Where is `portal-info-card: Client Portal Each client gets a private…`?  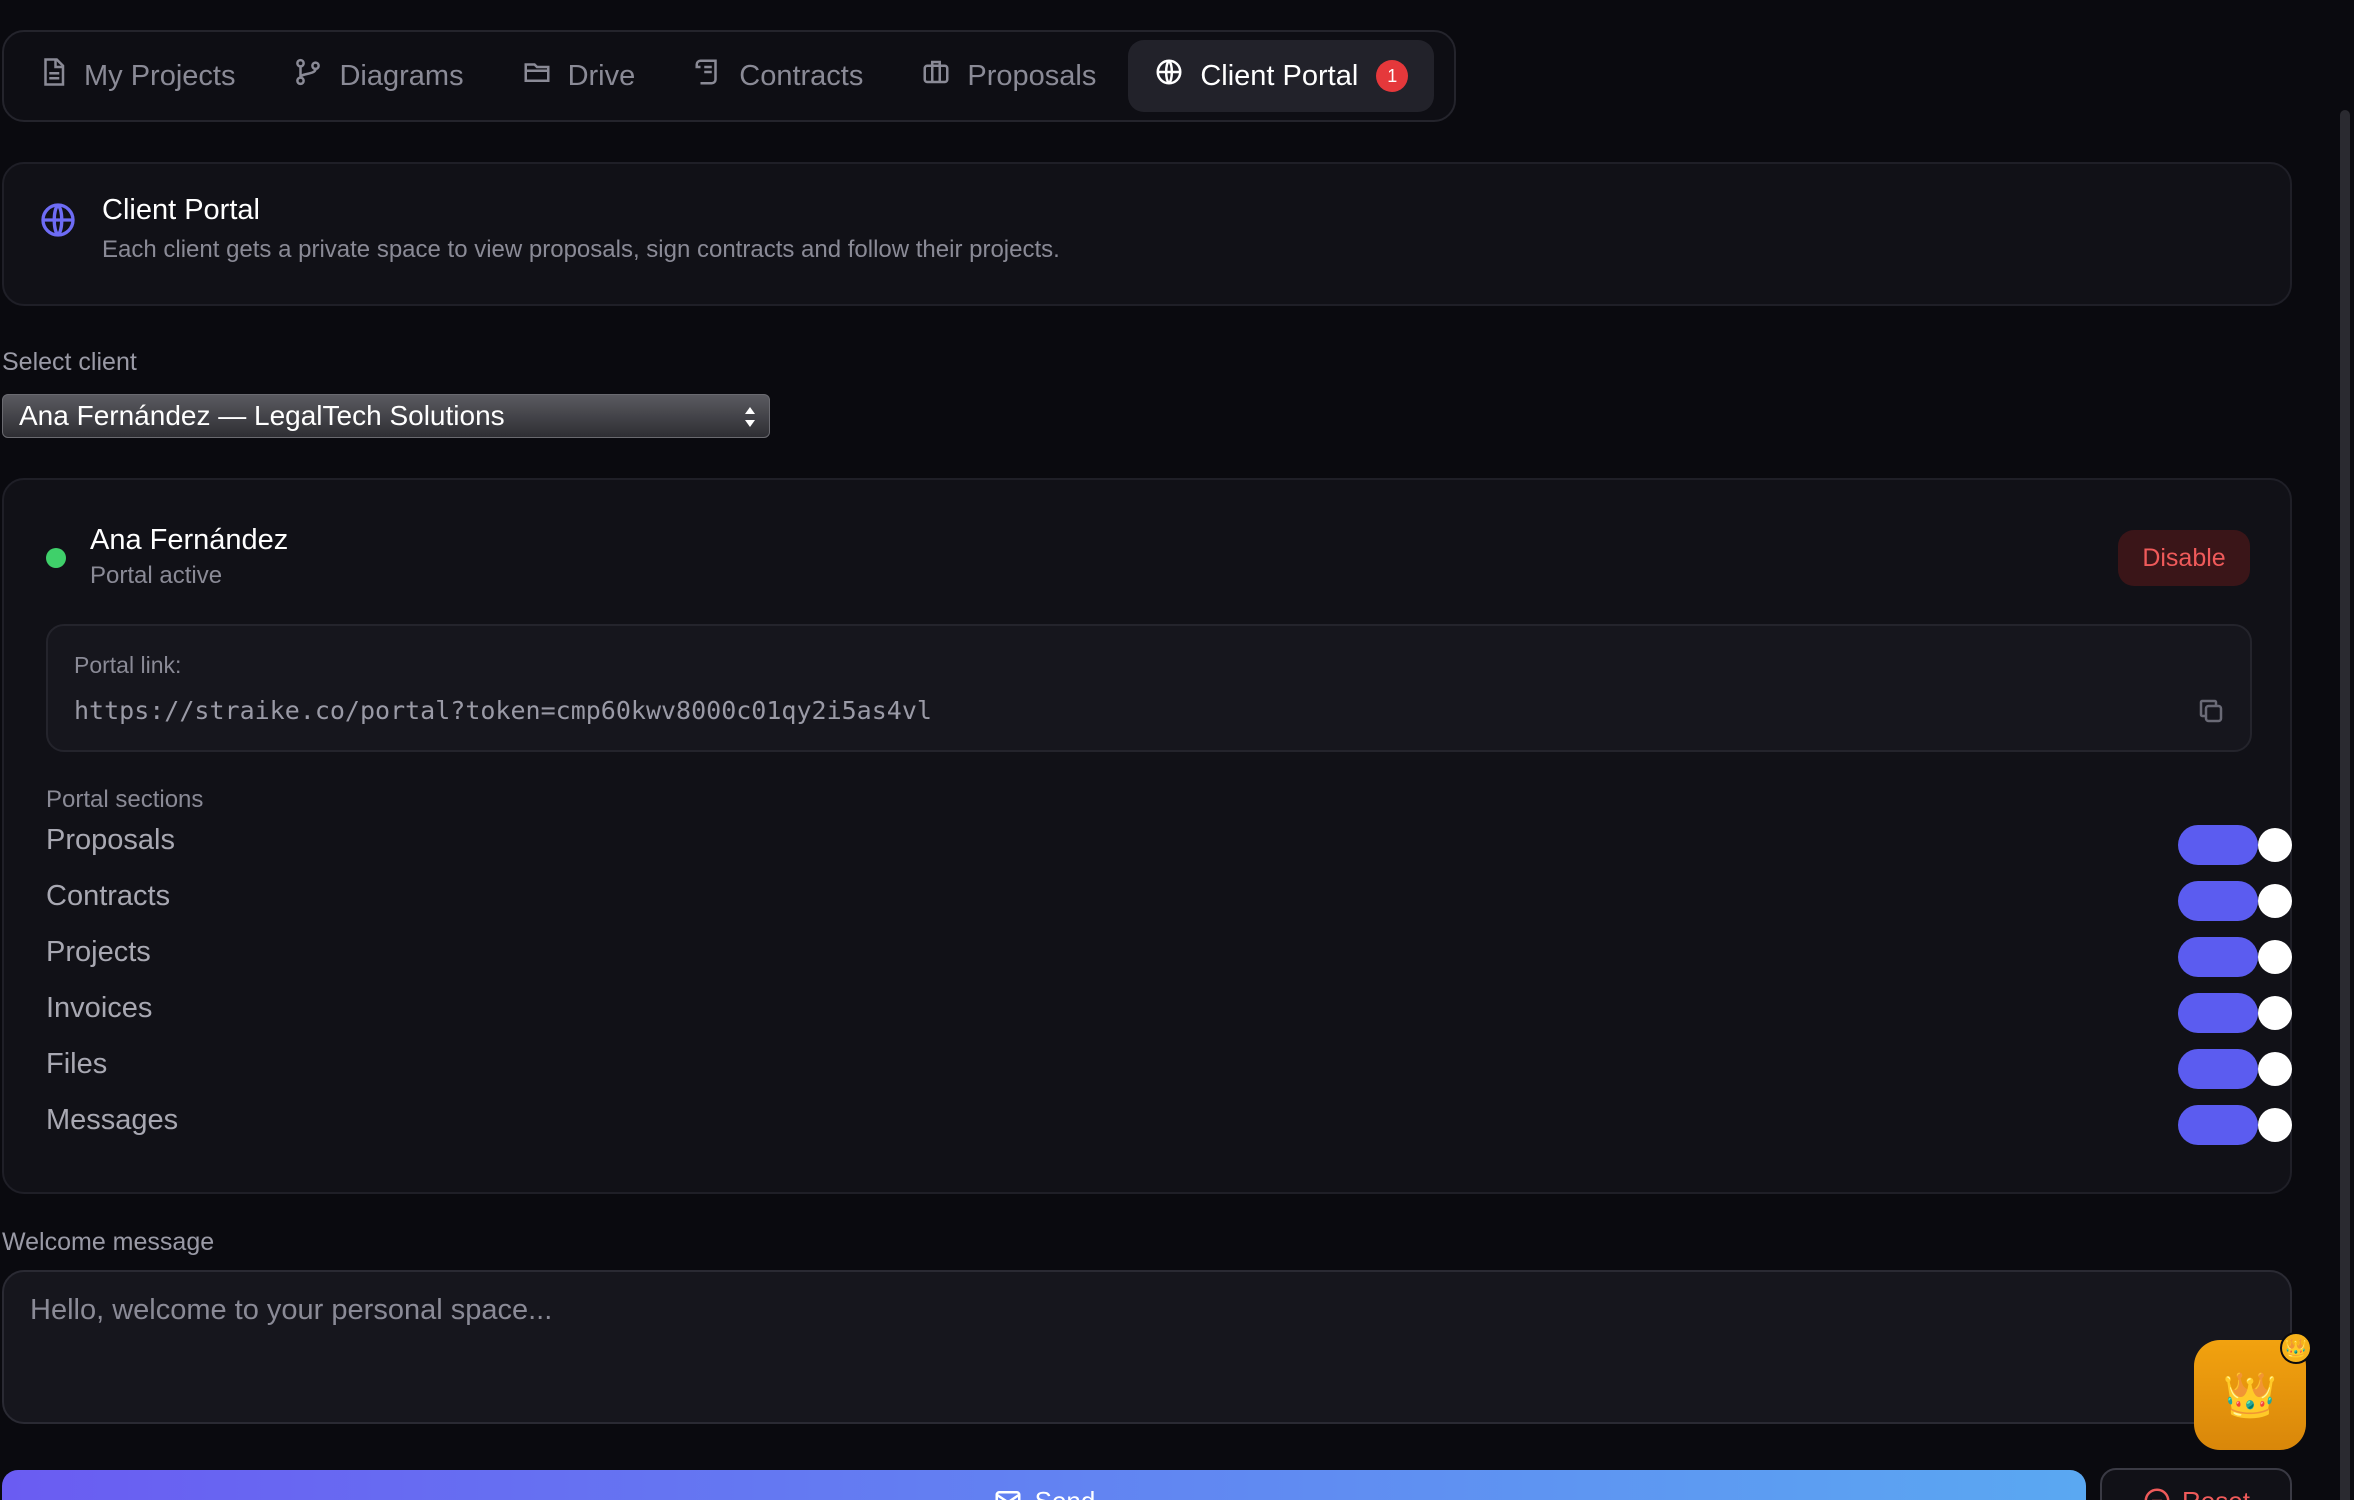 portal-info-card: Client Portal Each client gets a private… is located at coordinates (1147, 234).